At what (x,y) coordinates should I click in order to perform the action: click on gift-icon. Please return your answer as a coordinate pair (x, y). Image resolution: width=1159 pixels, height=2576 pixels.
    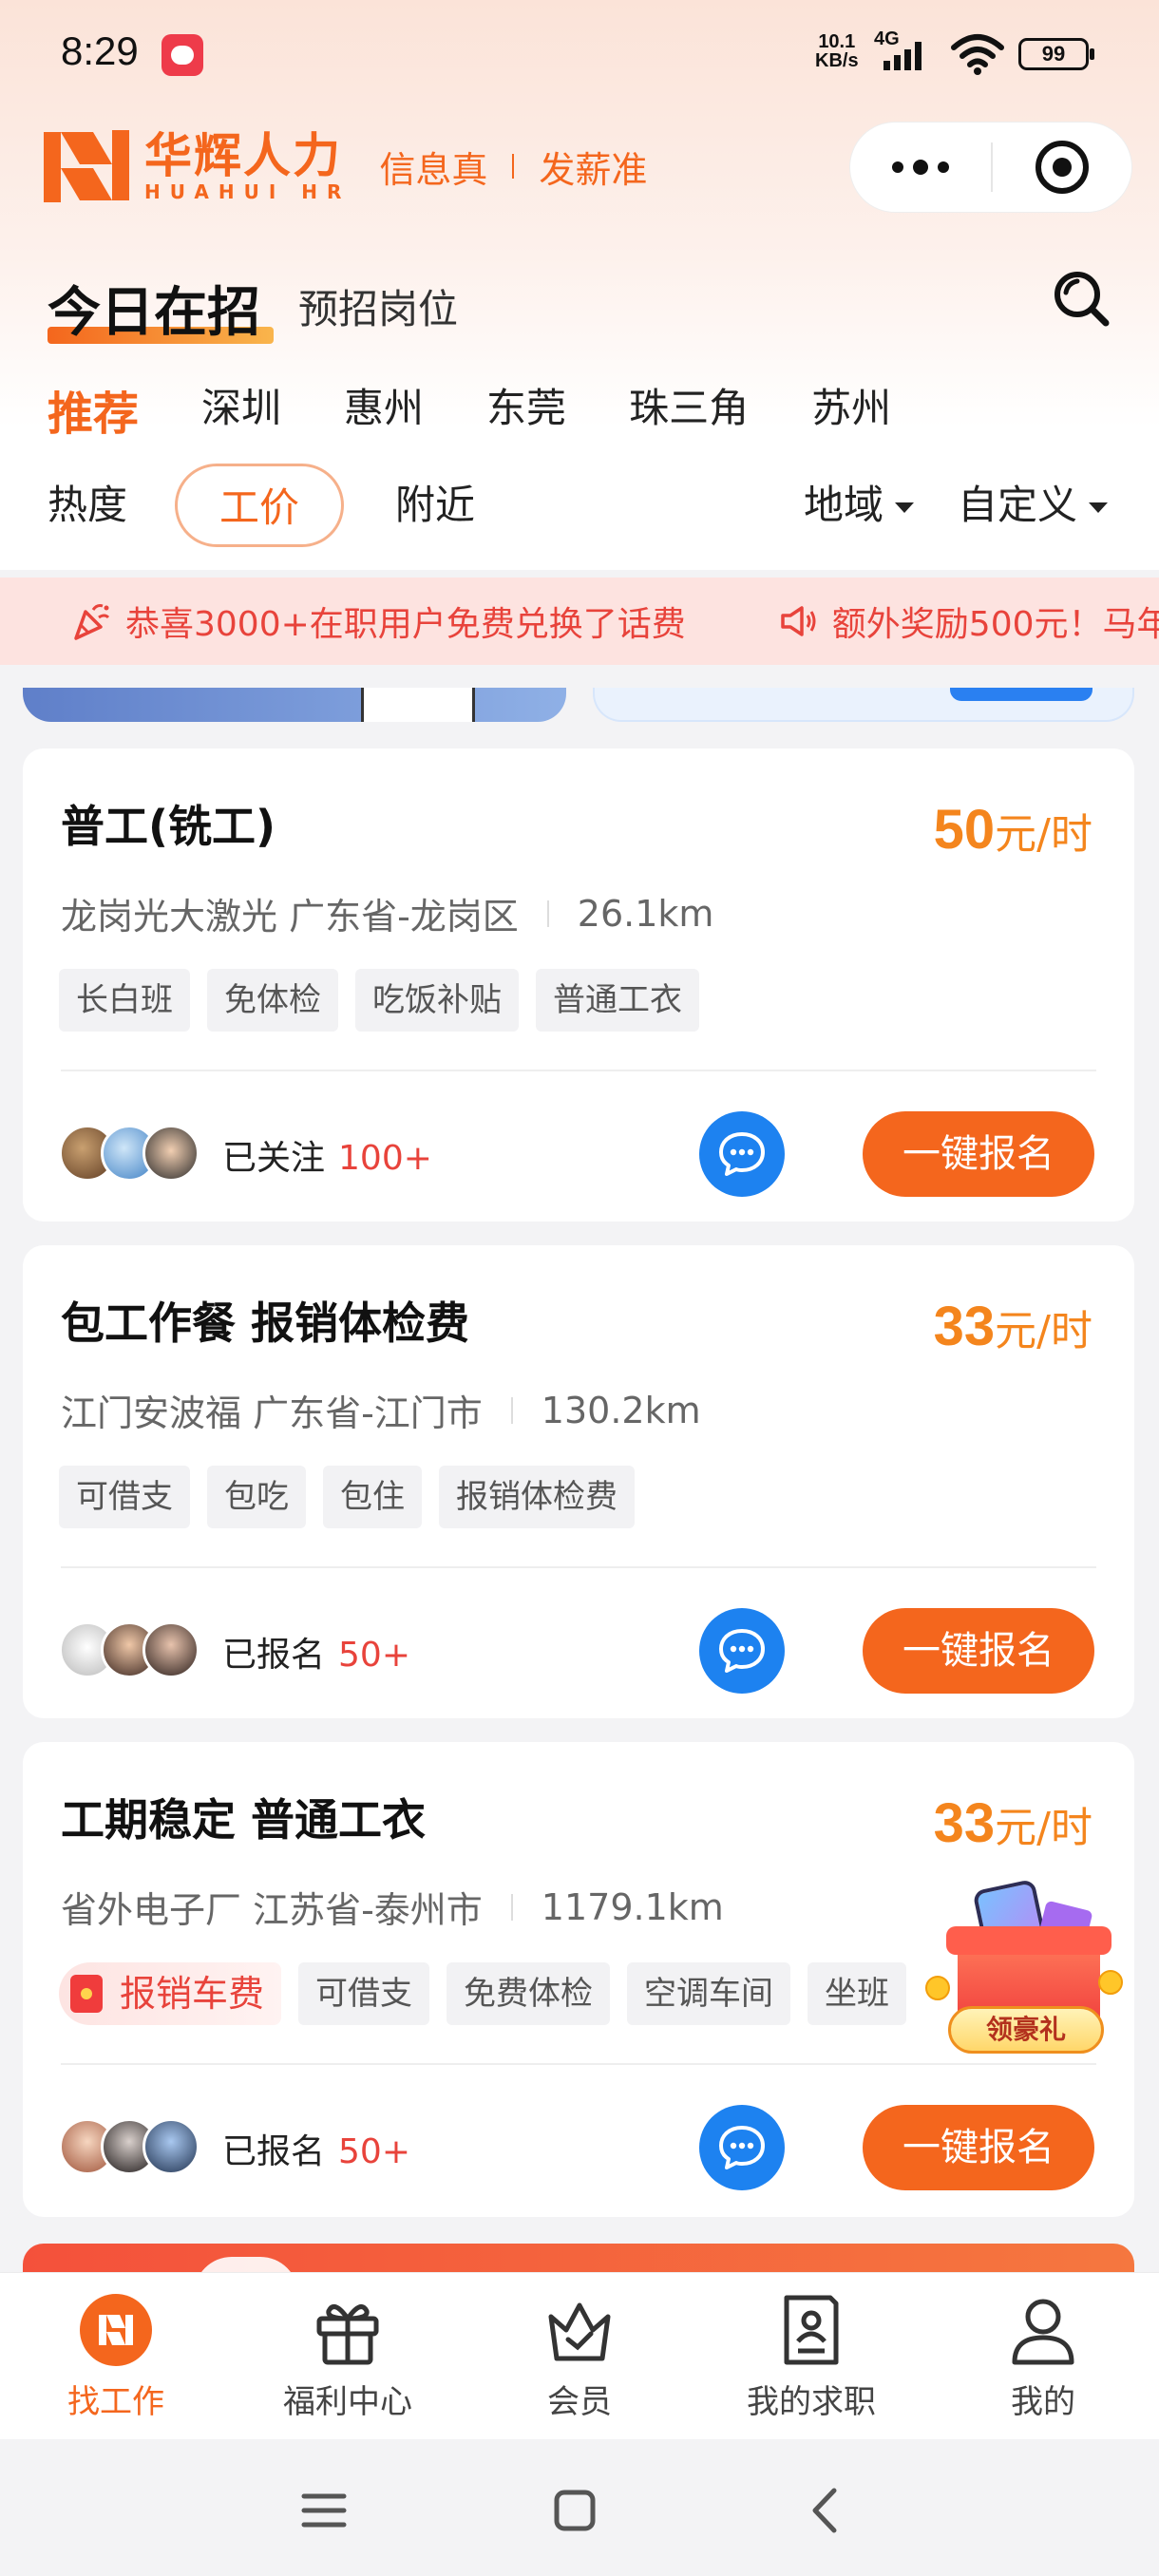
    Looking at the image, I should click on (348, 2330).